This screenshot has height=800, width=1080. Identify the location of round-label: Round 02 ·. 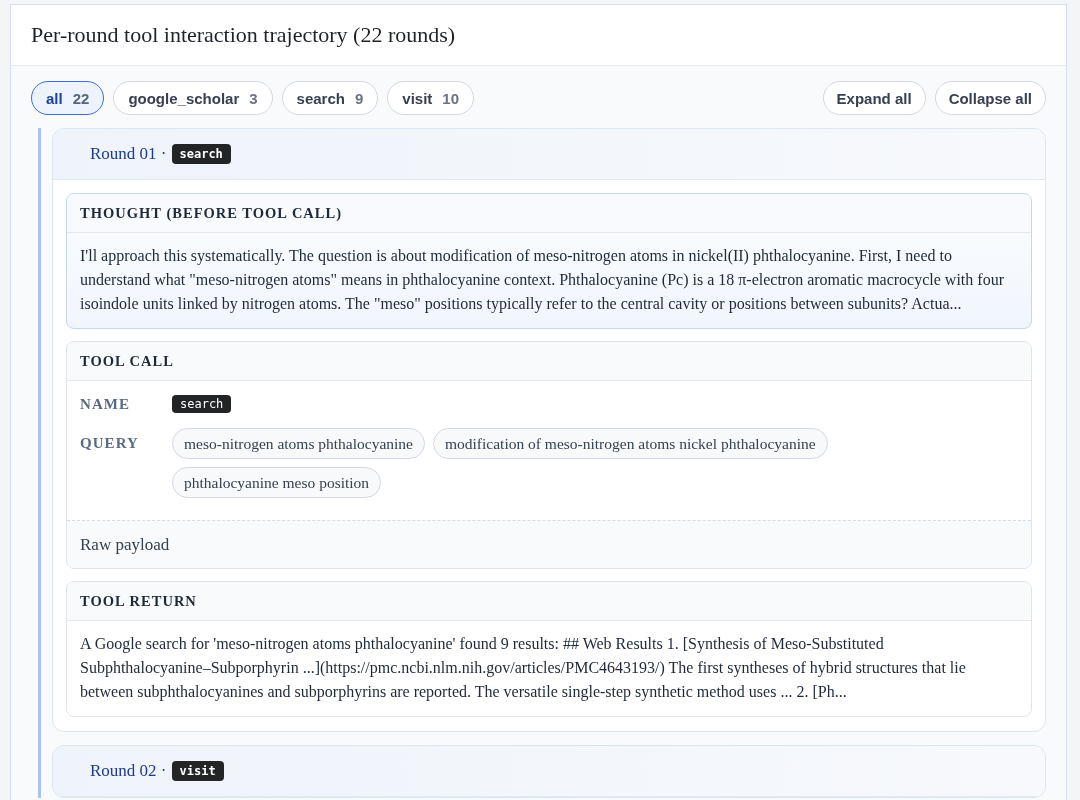
(128, 771).